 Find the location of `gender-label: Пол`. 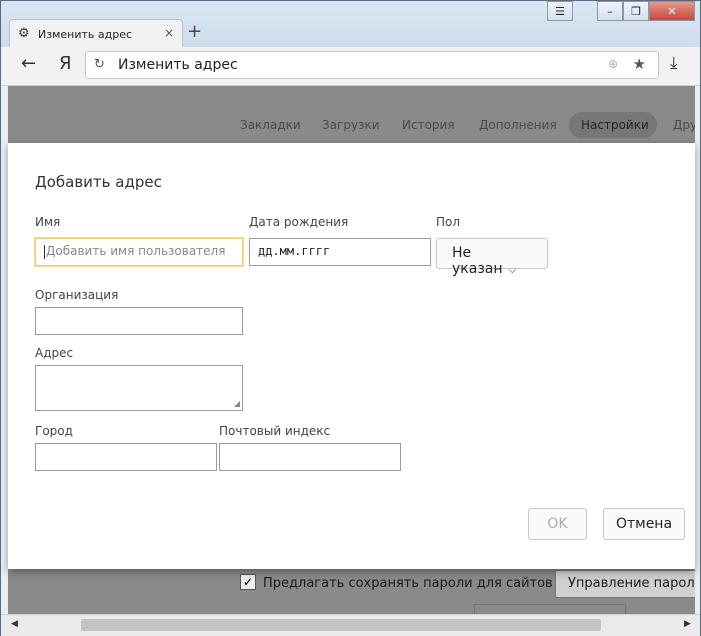

gender-label: Пол is located at coordinates (448, 222).